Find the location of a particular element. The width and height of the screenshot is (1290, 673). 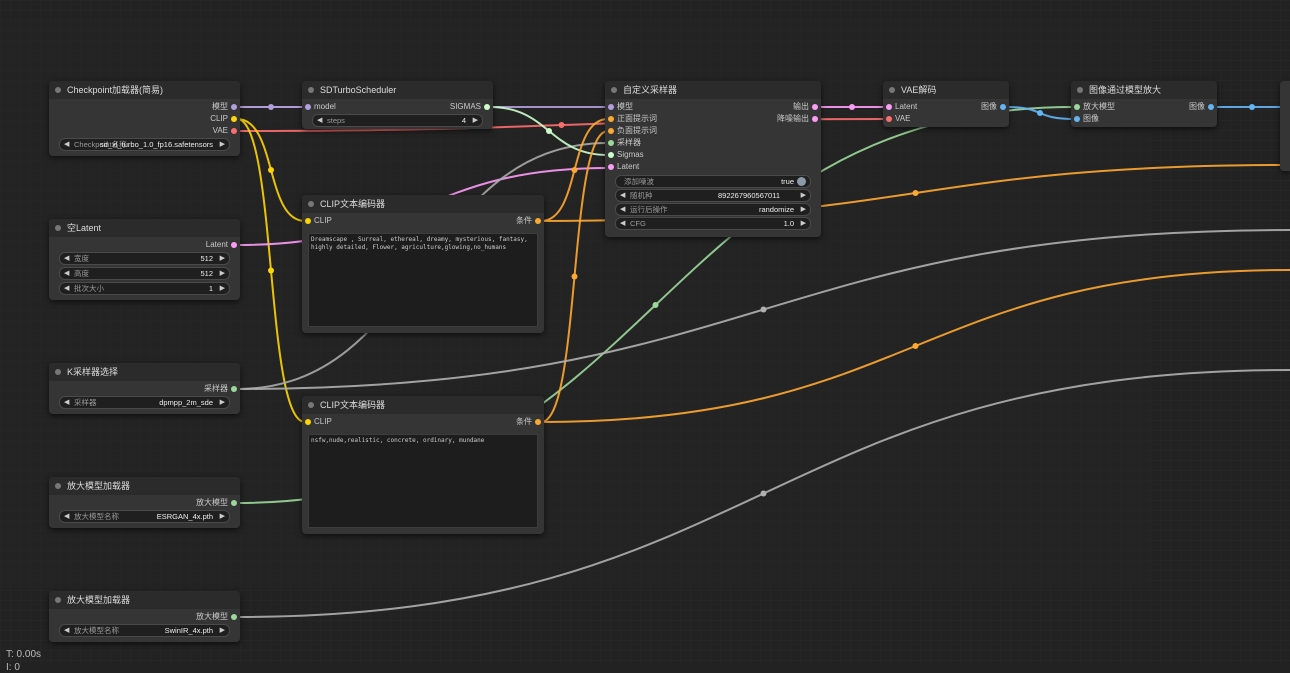

node-image-upscale-with-model: 图像通过模型放大 放大模型 图像 图像 is located at coordinates (1144, 104).